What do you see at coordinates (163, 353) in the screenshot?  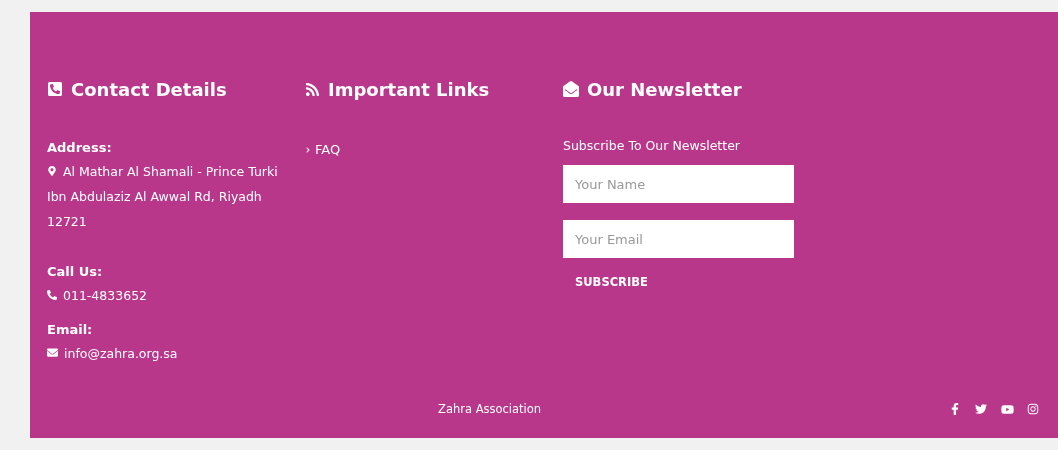 I see `contact-value: info@zahra.org.sa` at bounding box center [163, 353].